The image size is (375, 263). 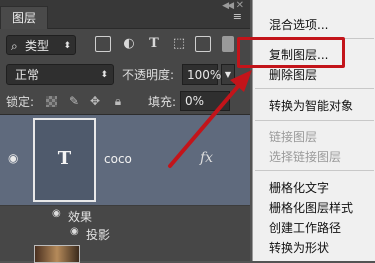 I want to click on opacity-label: 不透明度:, so click(x=148, y=75).